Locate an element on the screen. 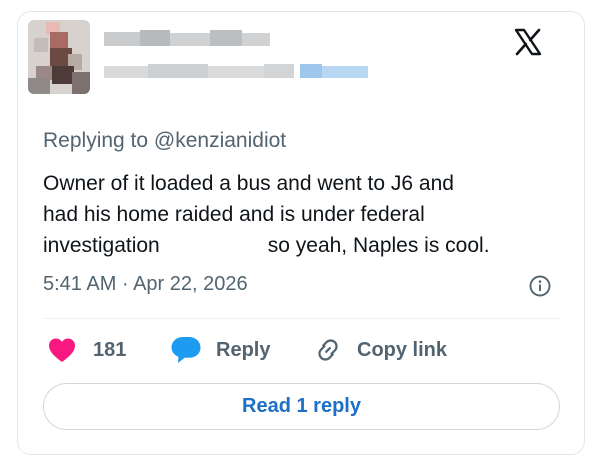 The height and width of the screenshot is (469, 600). tweet-time: 5:41 AM is located at coordinates (80, 284).